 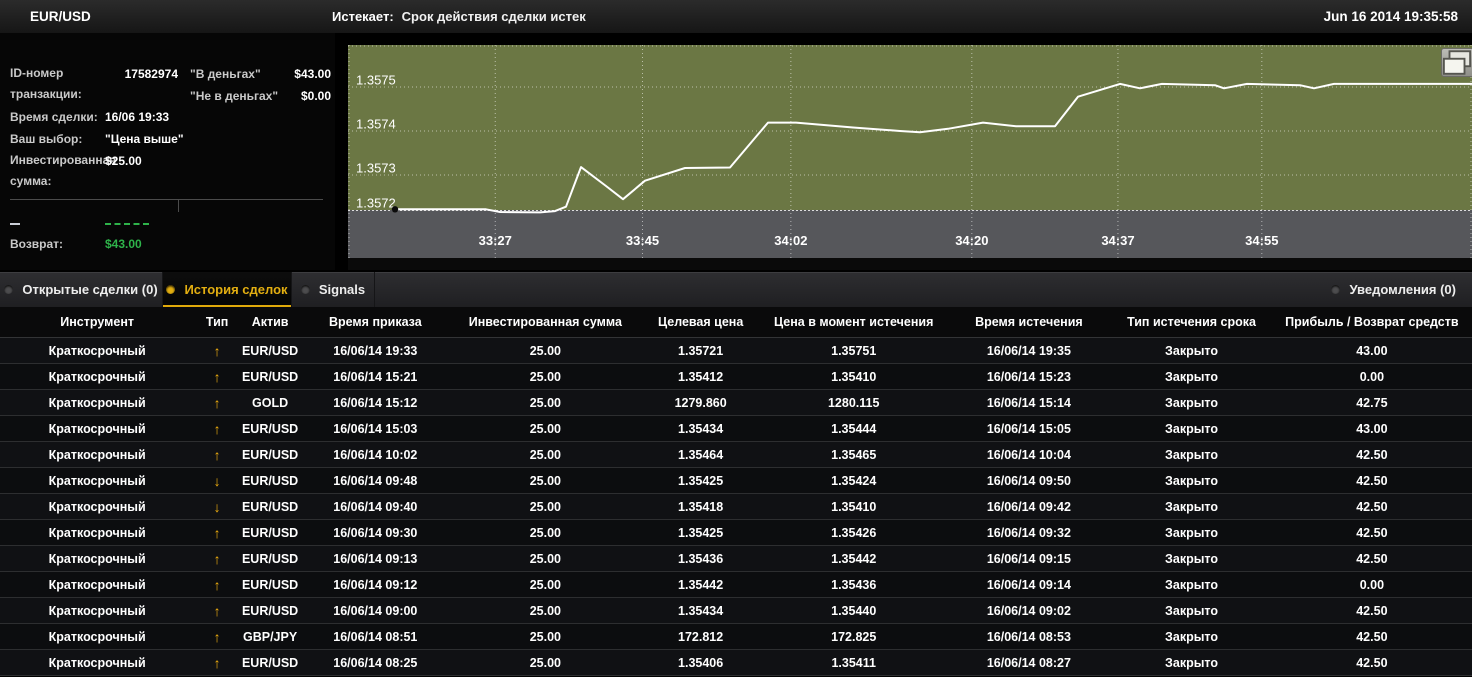 I want to click on table-cell: 16/06/14 09:50, so click(x=1029, y=480).